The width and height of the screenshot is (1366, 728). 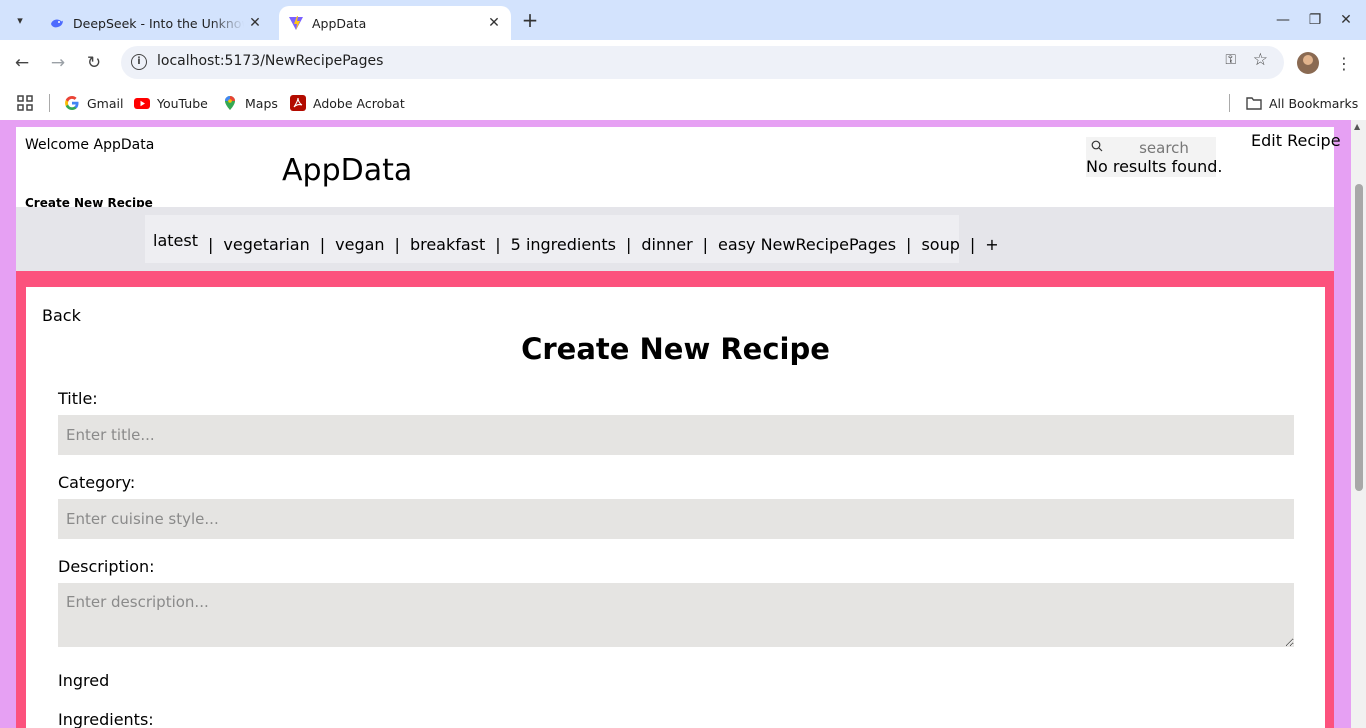 I want to click on category-breakfast: breakfast, so click(x=447, y=234).